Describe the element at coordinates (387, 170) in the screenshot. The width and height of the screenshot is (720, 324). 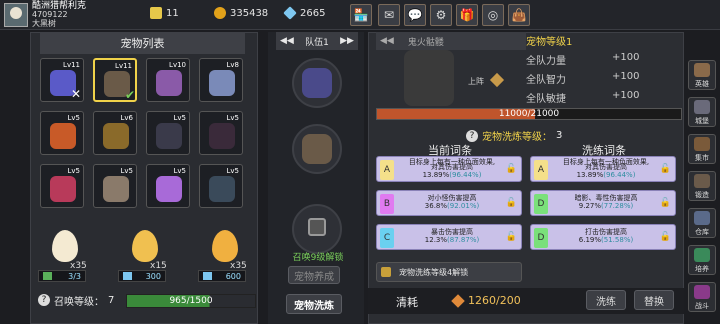
I see `affix-grade-a: A` at that location.